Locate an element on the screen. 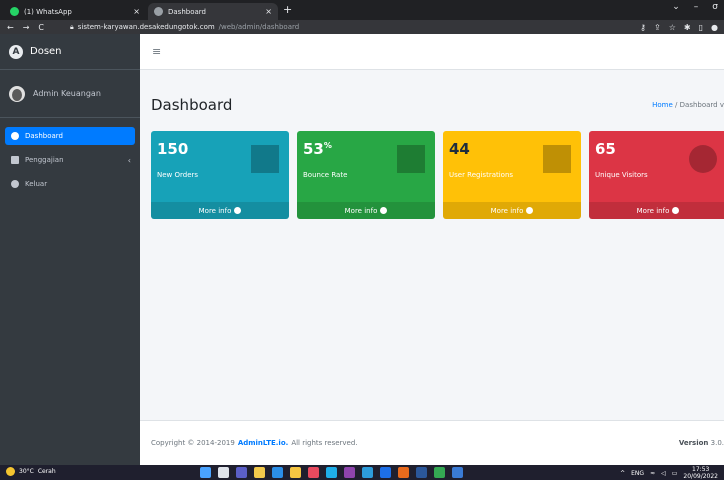 The width and height of the screenshot is (724, 480). back-button: ← is located at coordinates (10, 27).